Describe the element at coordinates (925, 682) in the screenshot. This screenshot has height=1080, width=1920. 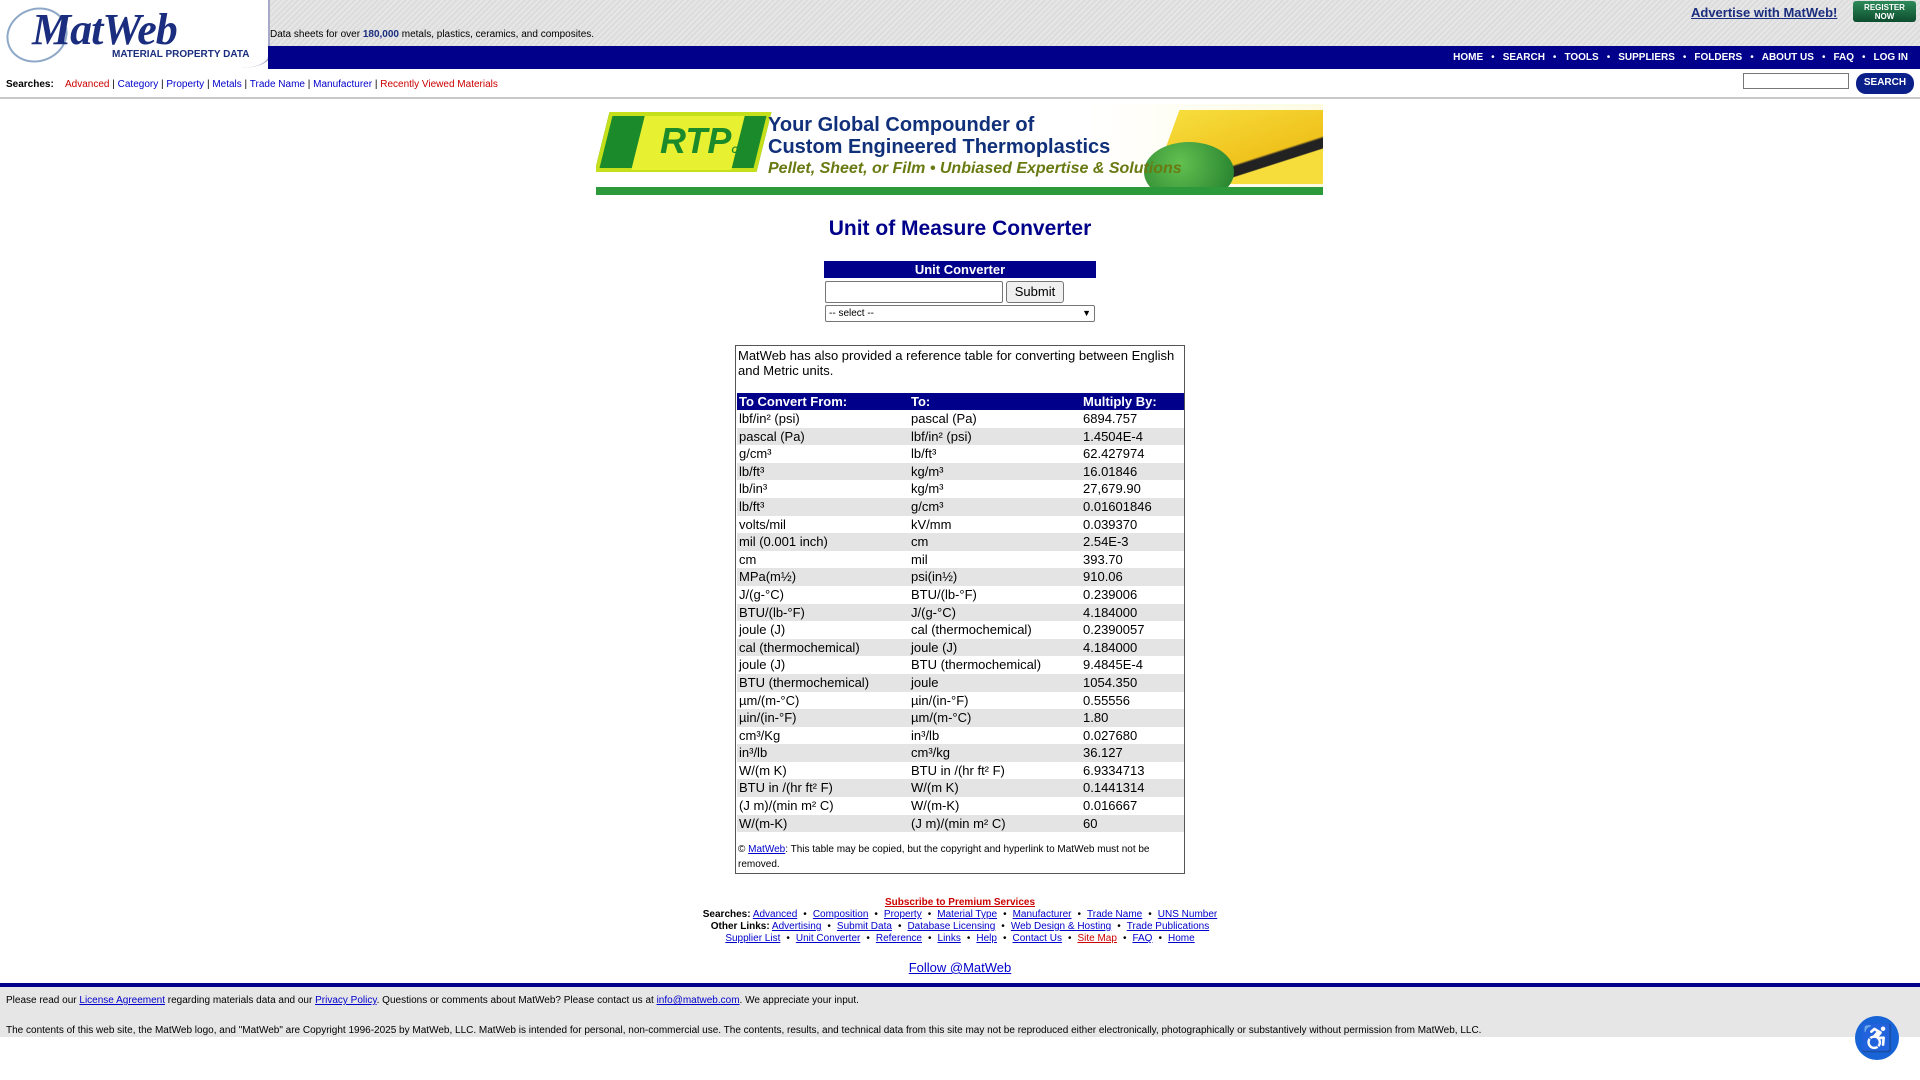
I see `to-unit-cell: joule` at that location.